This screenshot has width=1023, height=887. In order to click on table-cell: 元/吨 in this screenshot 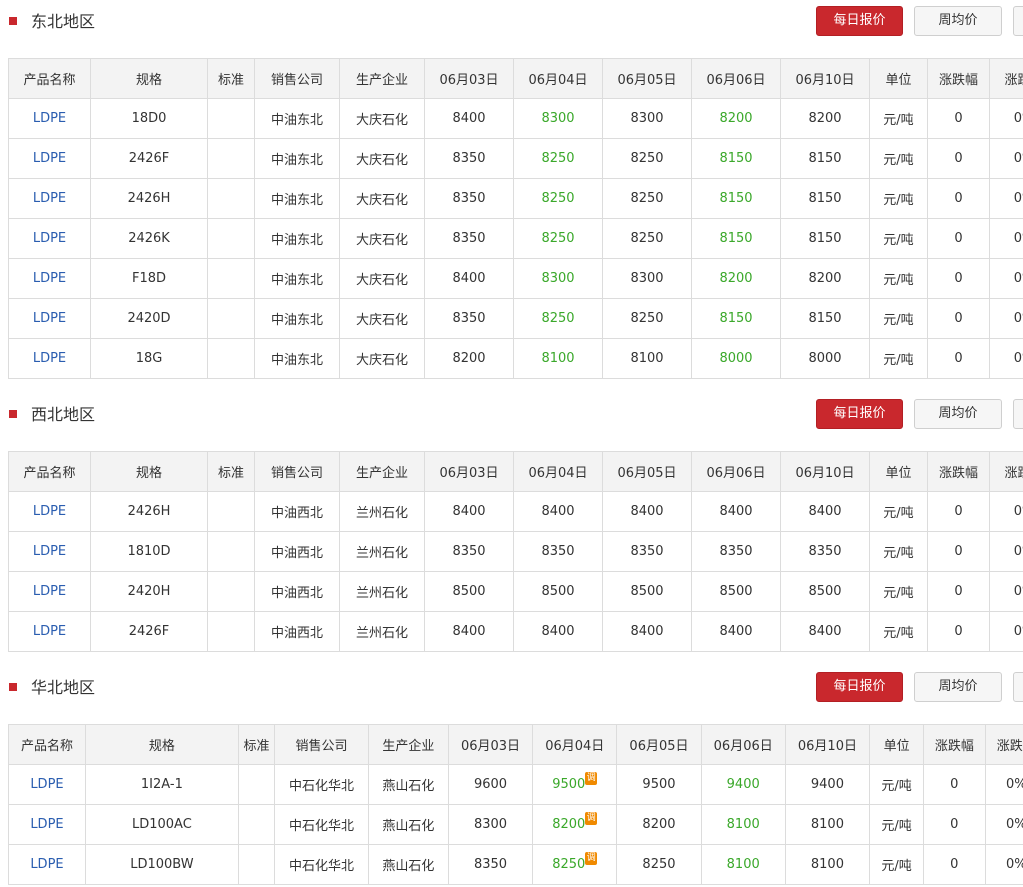, I will do `click(898, 278)`.